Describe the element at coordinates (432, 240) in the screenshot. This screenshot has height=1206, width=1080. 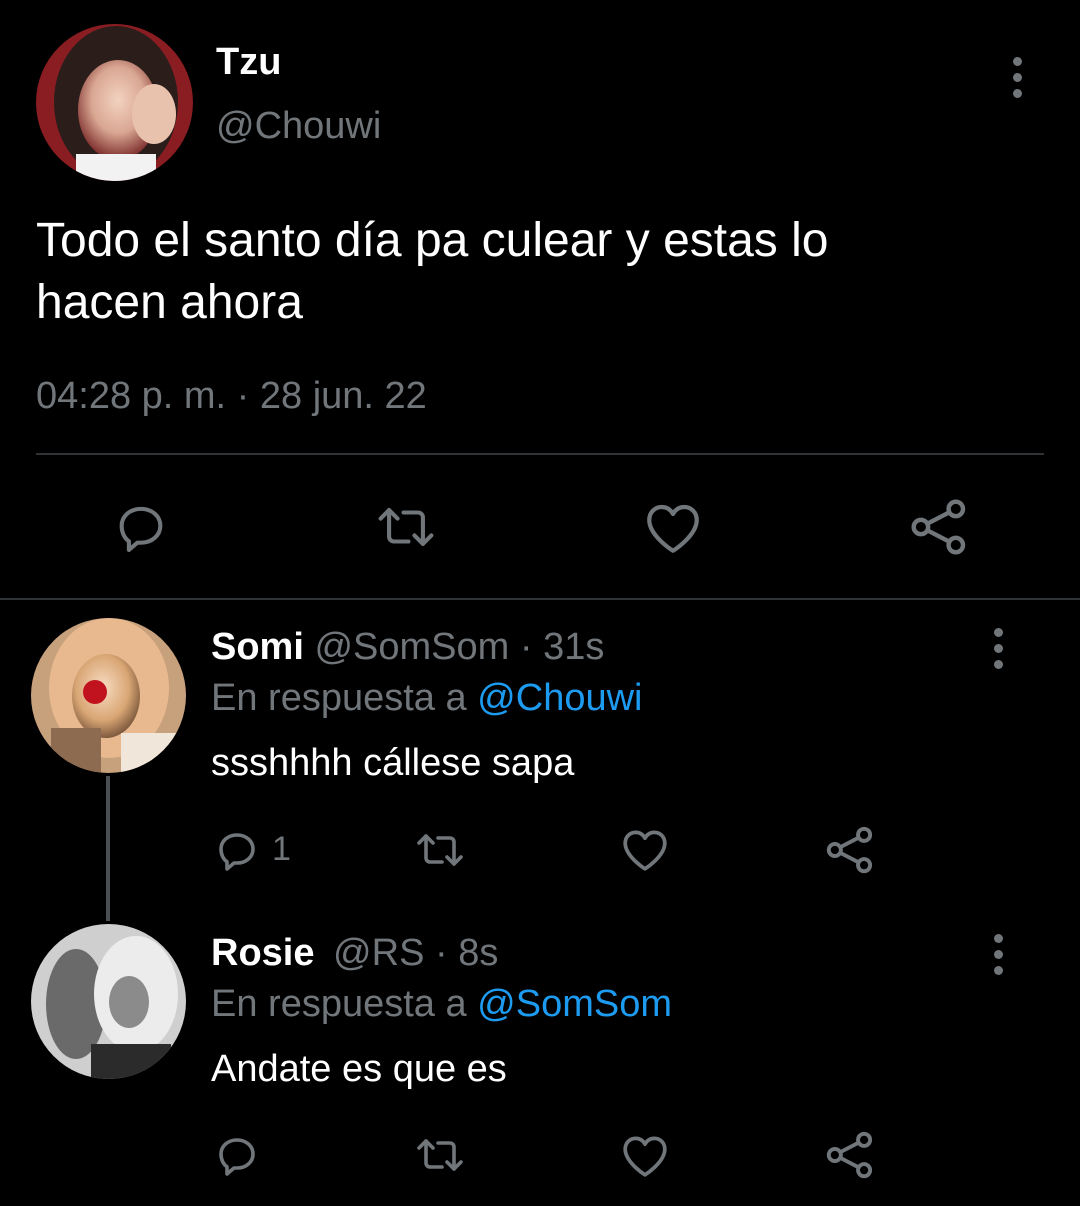
I see `tweet-text-line: Todo el santo día pa culear y estas lo` at that location.